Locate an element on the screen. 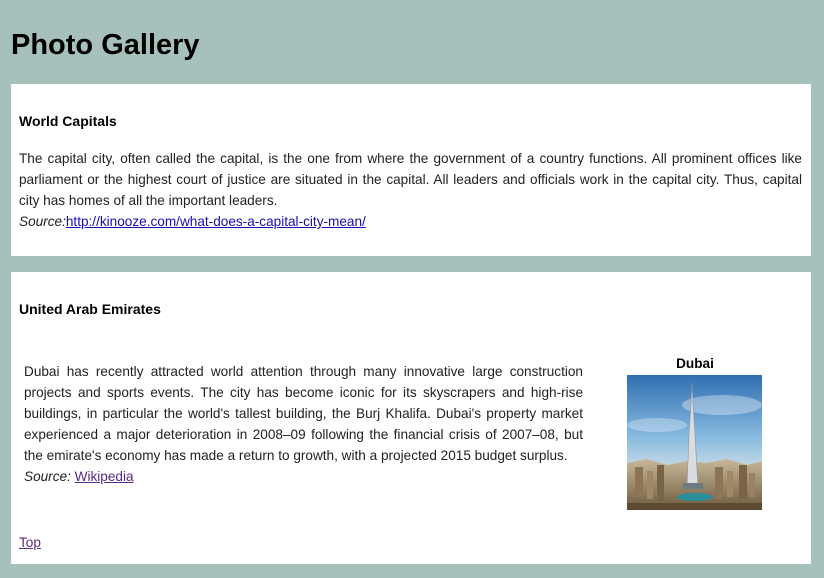  uae-heading: United Arab Emirates is located at coordinates (90, 309).